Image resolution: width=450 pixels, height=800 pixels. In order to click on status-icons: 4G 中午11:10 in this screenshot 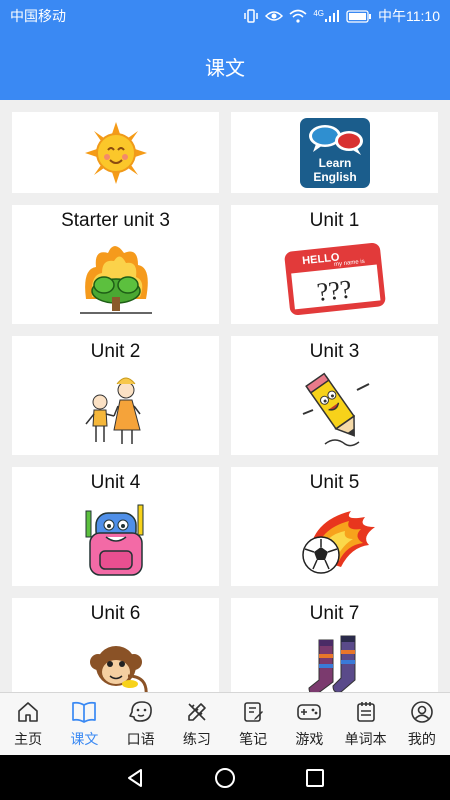, I will do `click(341, 16)`.